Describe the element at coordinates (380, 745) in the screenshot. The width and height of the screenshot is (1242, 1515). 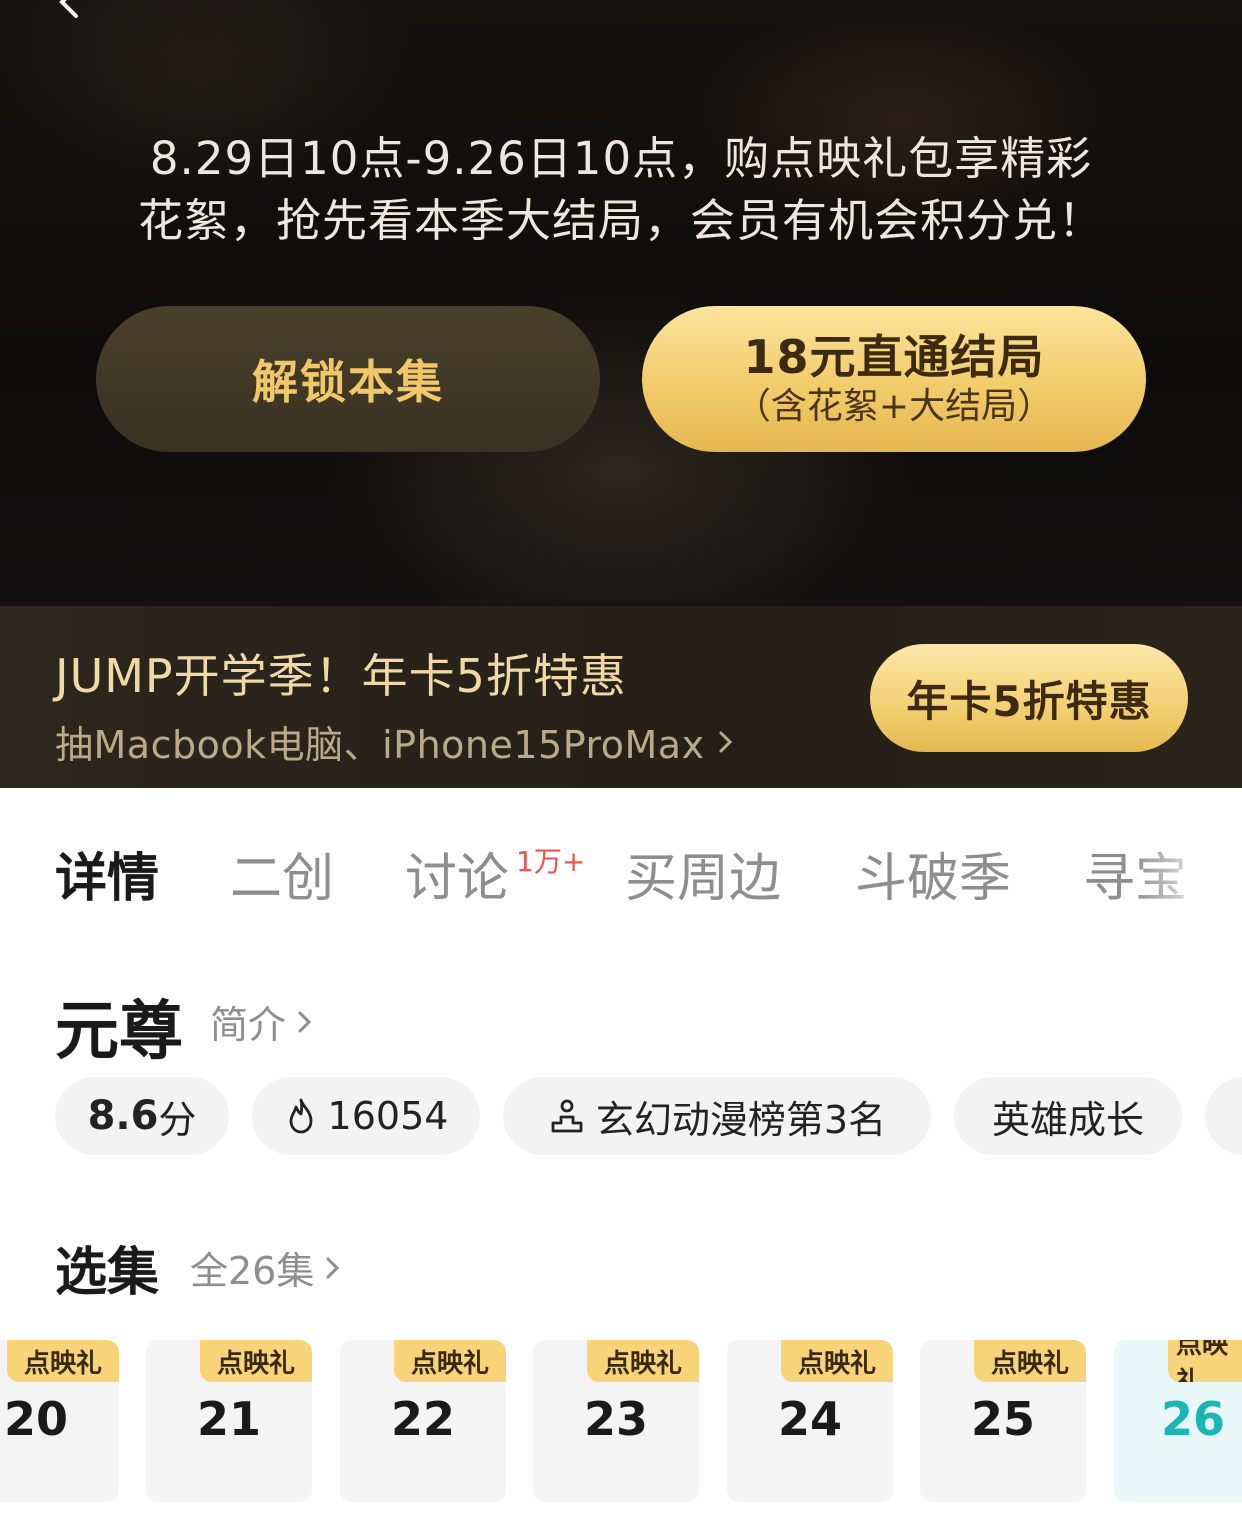
I see `banner-subtitle: 抽Macbook电脑、iPhone15ProMax` at that location.